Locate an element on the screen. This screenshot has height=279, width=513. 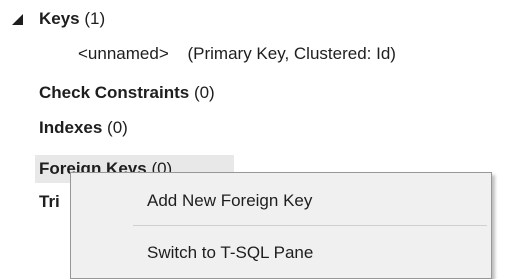
tree-node-label: Tri is located at coordinates (49, 201).